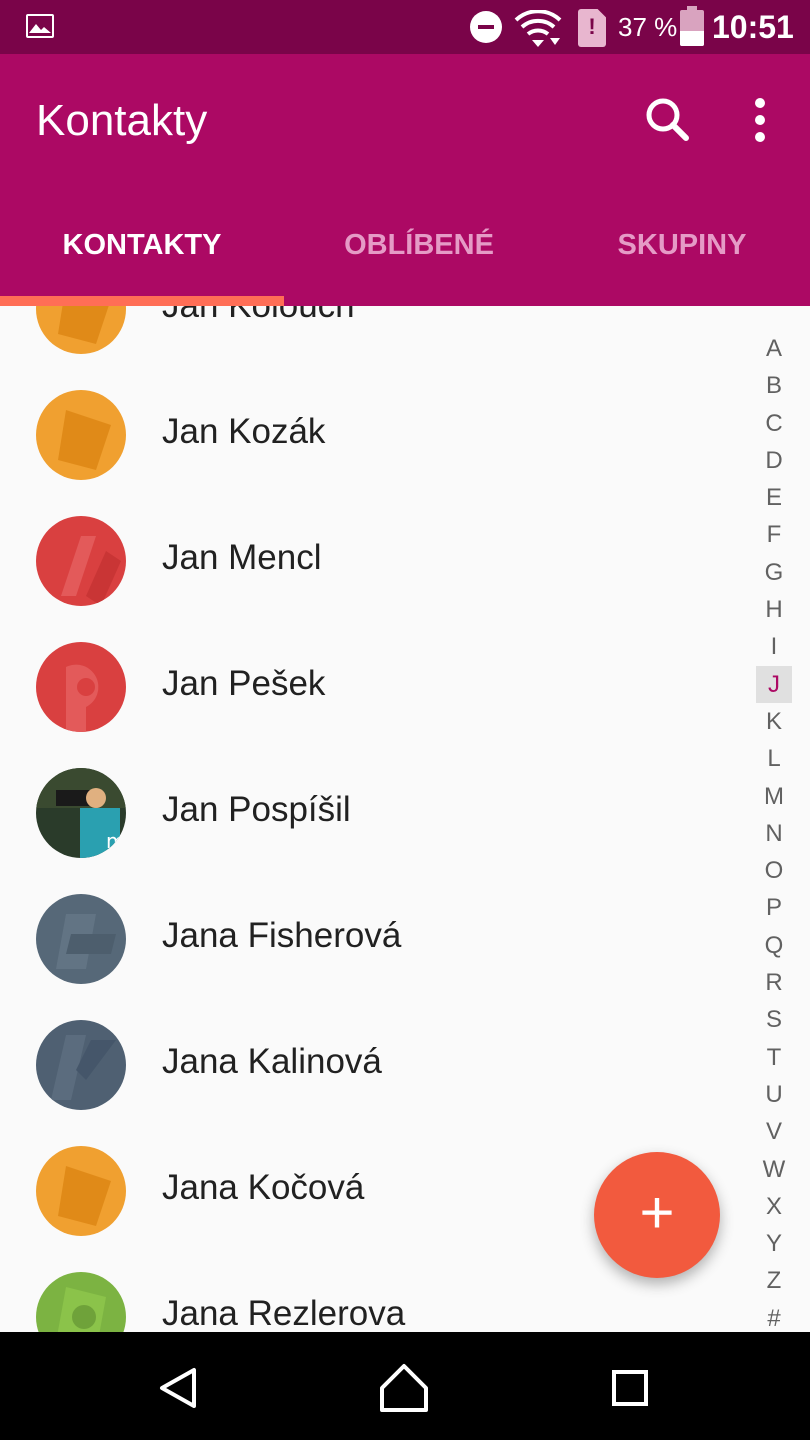 This screenshot has width=810, height=1440. I want to click on index-letter: F, so click(774, 534).